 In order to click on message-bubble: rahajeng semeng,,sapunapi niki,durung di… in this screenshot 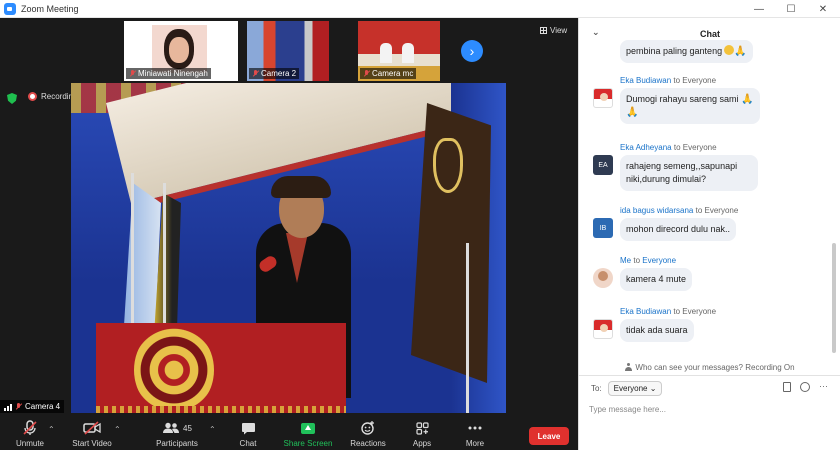, I will do `click(689, 173)`.